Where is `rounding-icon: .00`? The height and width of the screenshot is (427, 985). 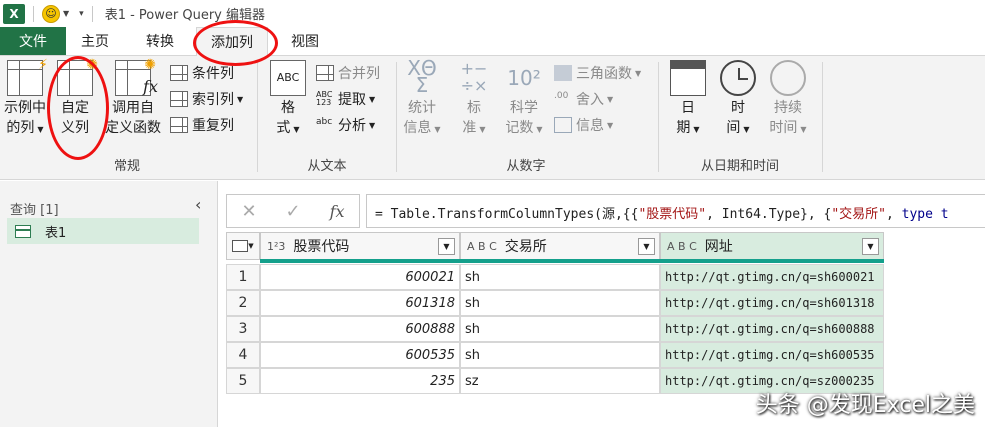
rounding-icon: .00 is located at coordinates (561, 96).